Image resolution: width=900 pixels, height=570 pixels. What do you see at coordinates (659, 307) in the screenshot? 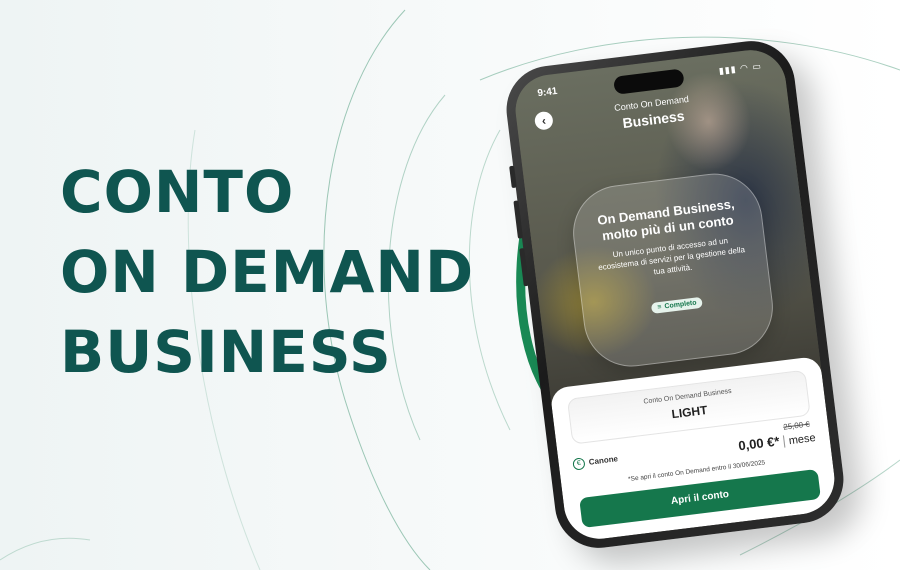
I see `list-icon: ≡` at bounding box center [659, 307].